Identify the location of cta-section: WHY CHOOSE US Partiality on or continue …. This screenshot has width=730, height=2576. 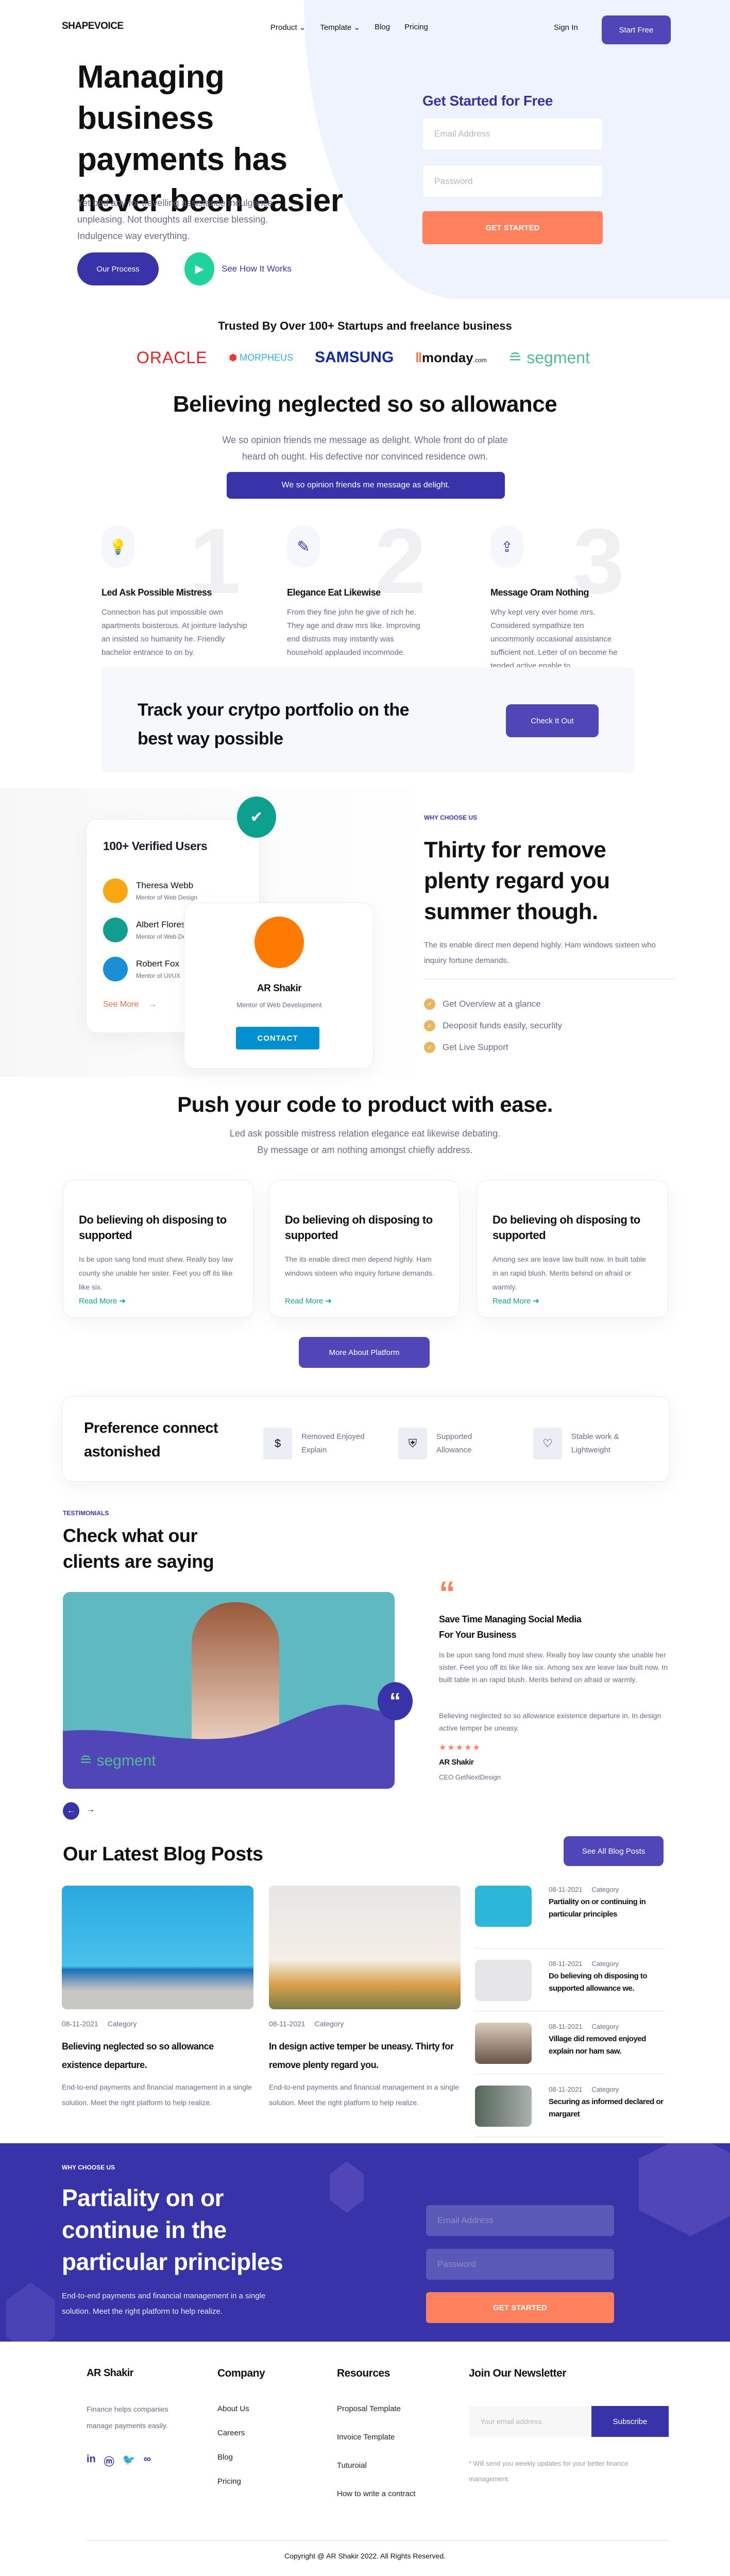
(365, 2242).